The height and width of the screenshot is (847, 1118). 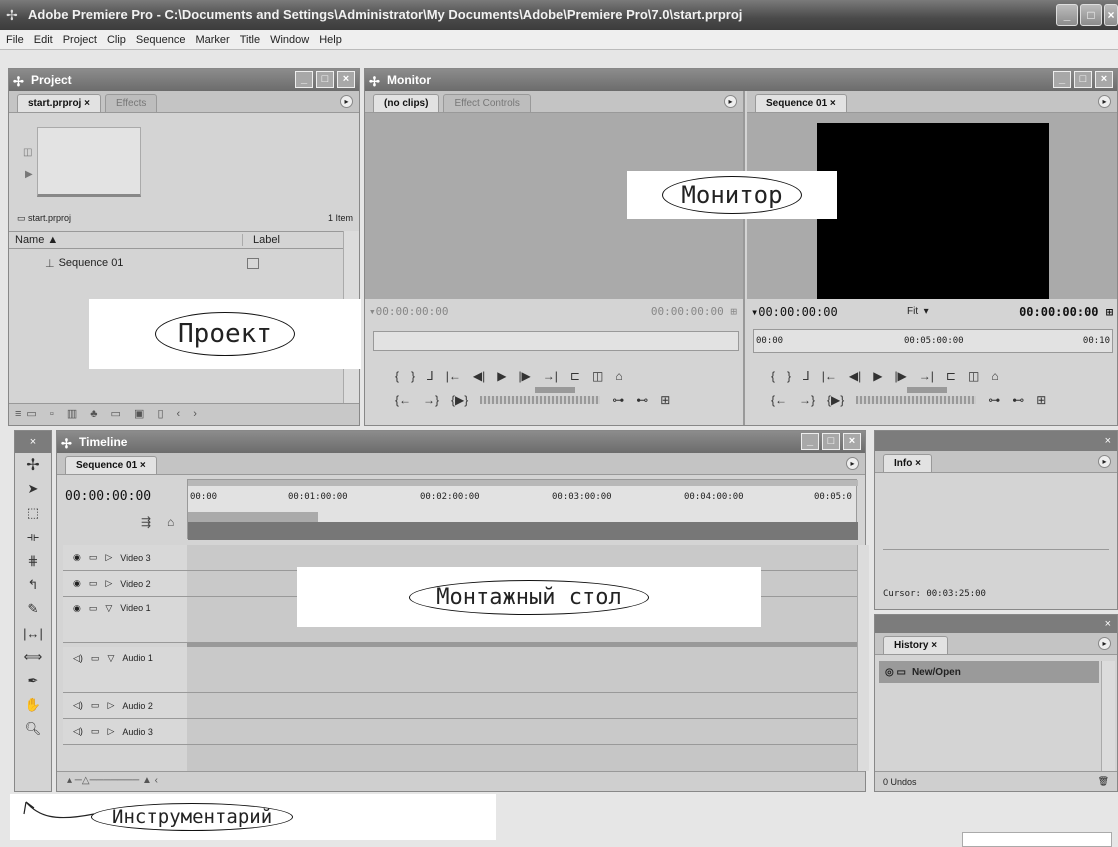 I want to click on work-area-bar, so click(x=523, y=483).